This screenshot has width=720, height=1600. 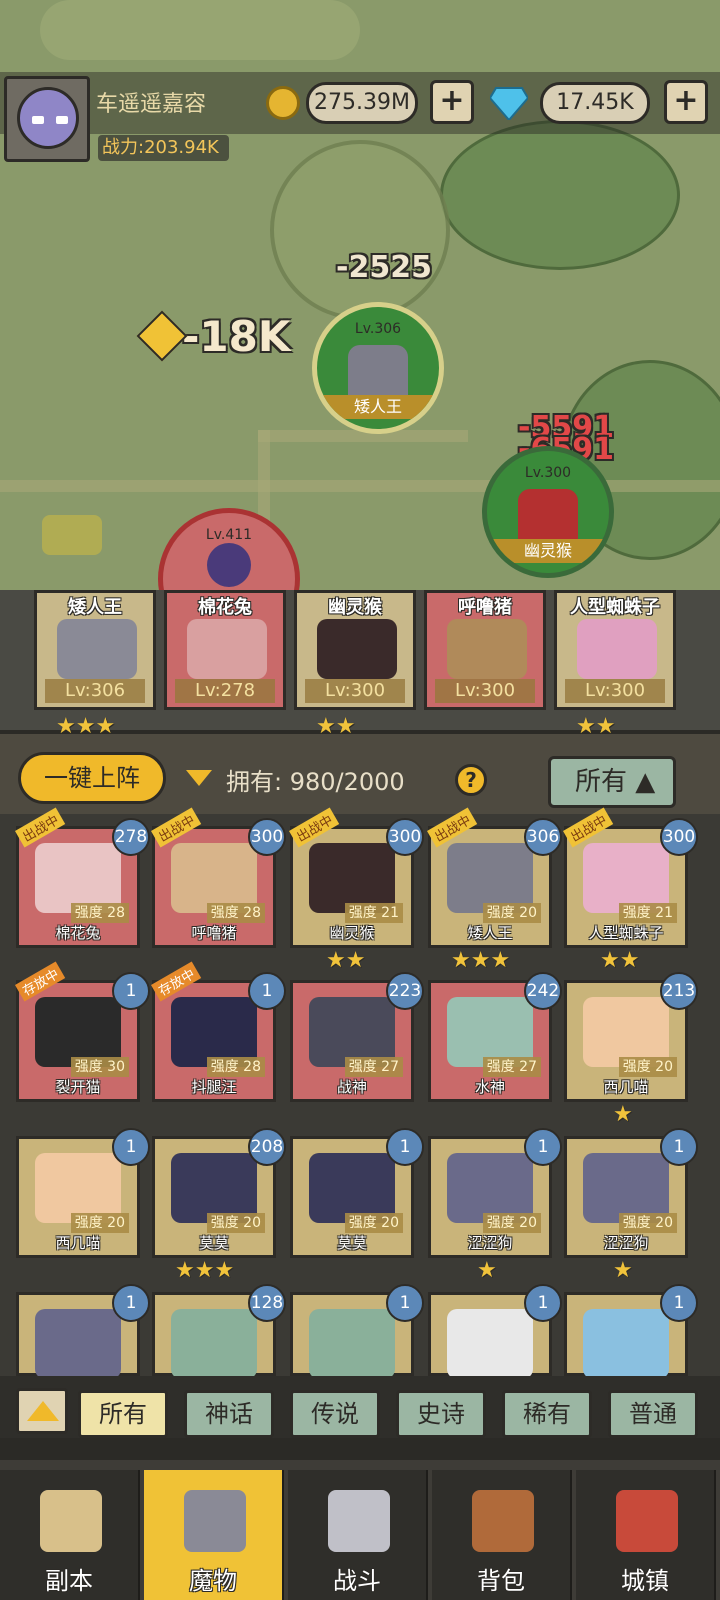 I want to click on filter-tab: 稀有, so click(x=547, y=1414).